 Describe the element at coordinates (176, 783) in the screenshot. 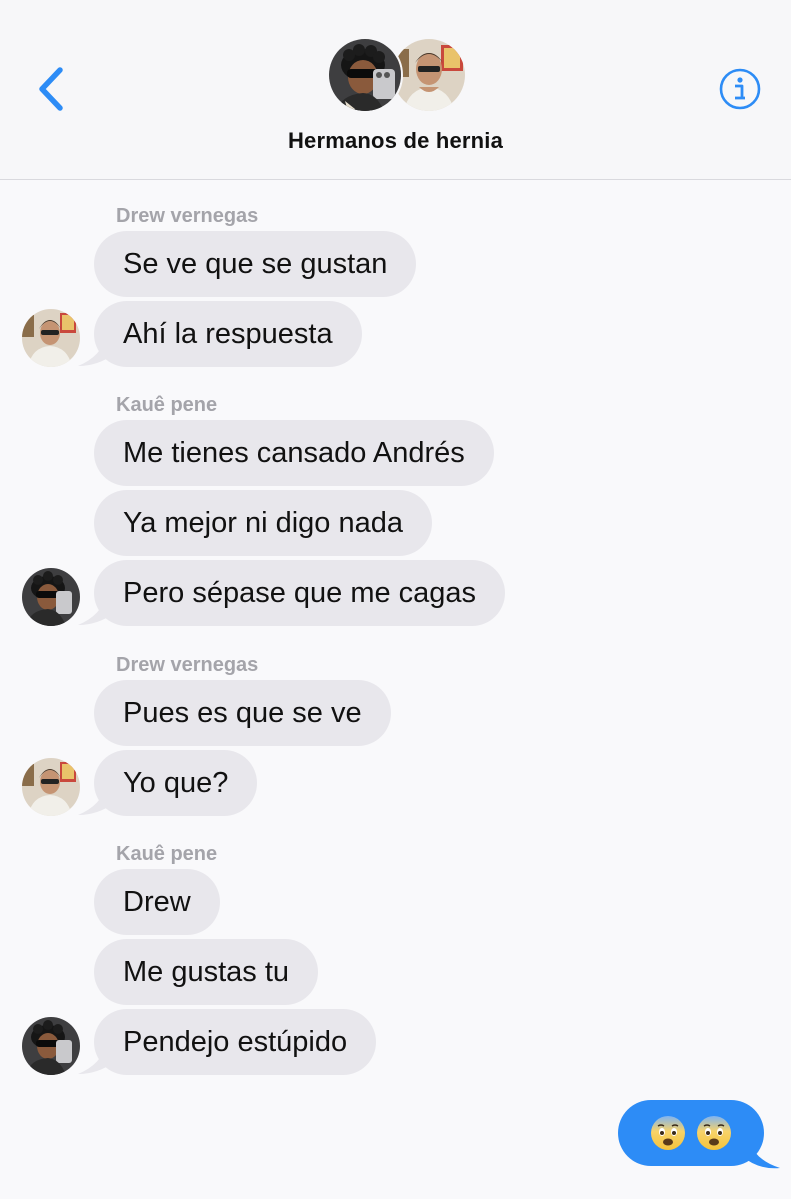

I see `message-bubble: Yo que?` at that location.